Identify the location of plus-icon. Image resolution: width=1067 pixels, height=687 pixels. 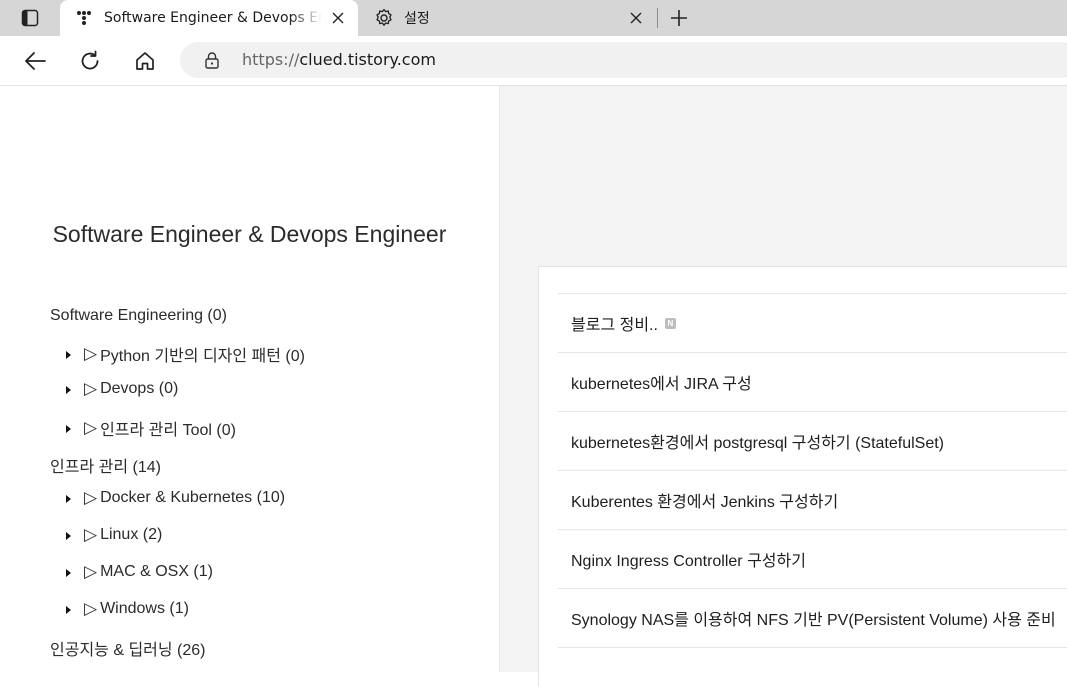
(679, 18).